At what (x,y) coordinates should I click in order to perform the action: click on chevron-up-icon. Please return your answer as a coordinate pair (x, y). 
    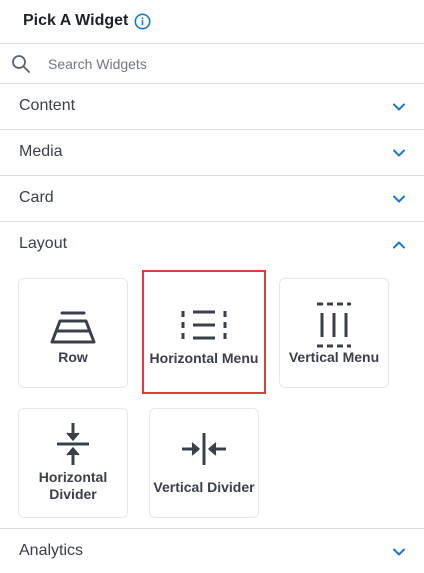
    Looking at the image, I should click on (399, 245).